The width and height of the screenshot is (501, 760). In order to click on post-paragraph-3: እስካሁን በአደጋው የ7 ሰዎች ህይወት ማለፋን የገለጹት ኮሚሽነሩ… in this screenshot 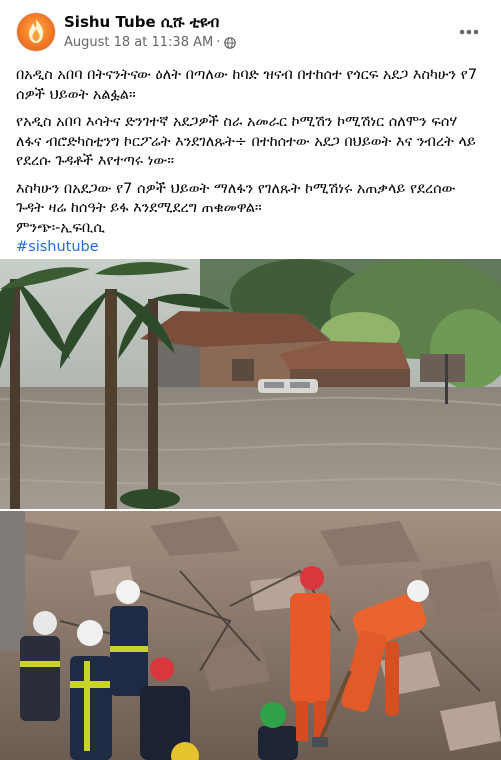, I will do `click(236, 198)`.